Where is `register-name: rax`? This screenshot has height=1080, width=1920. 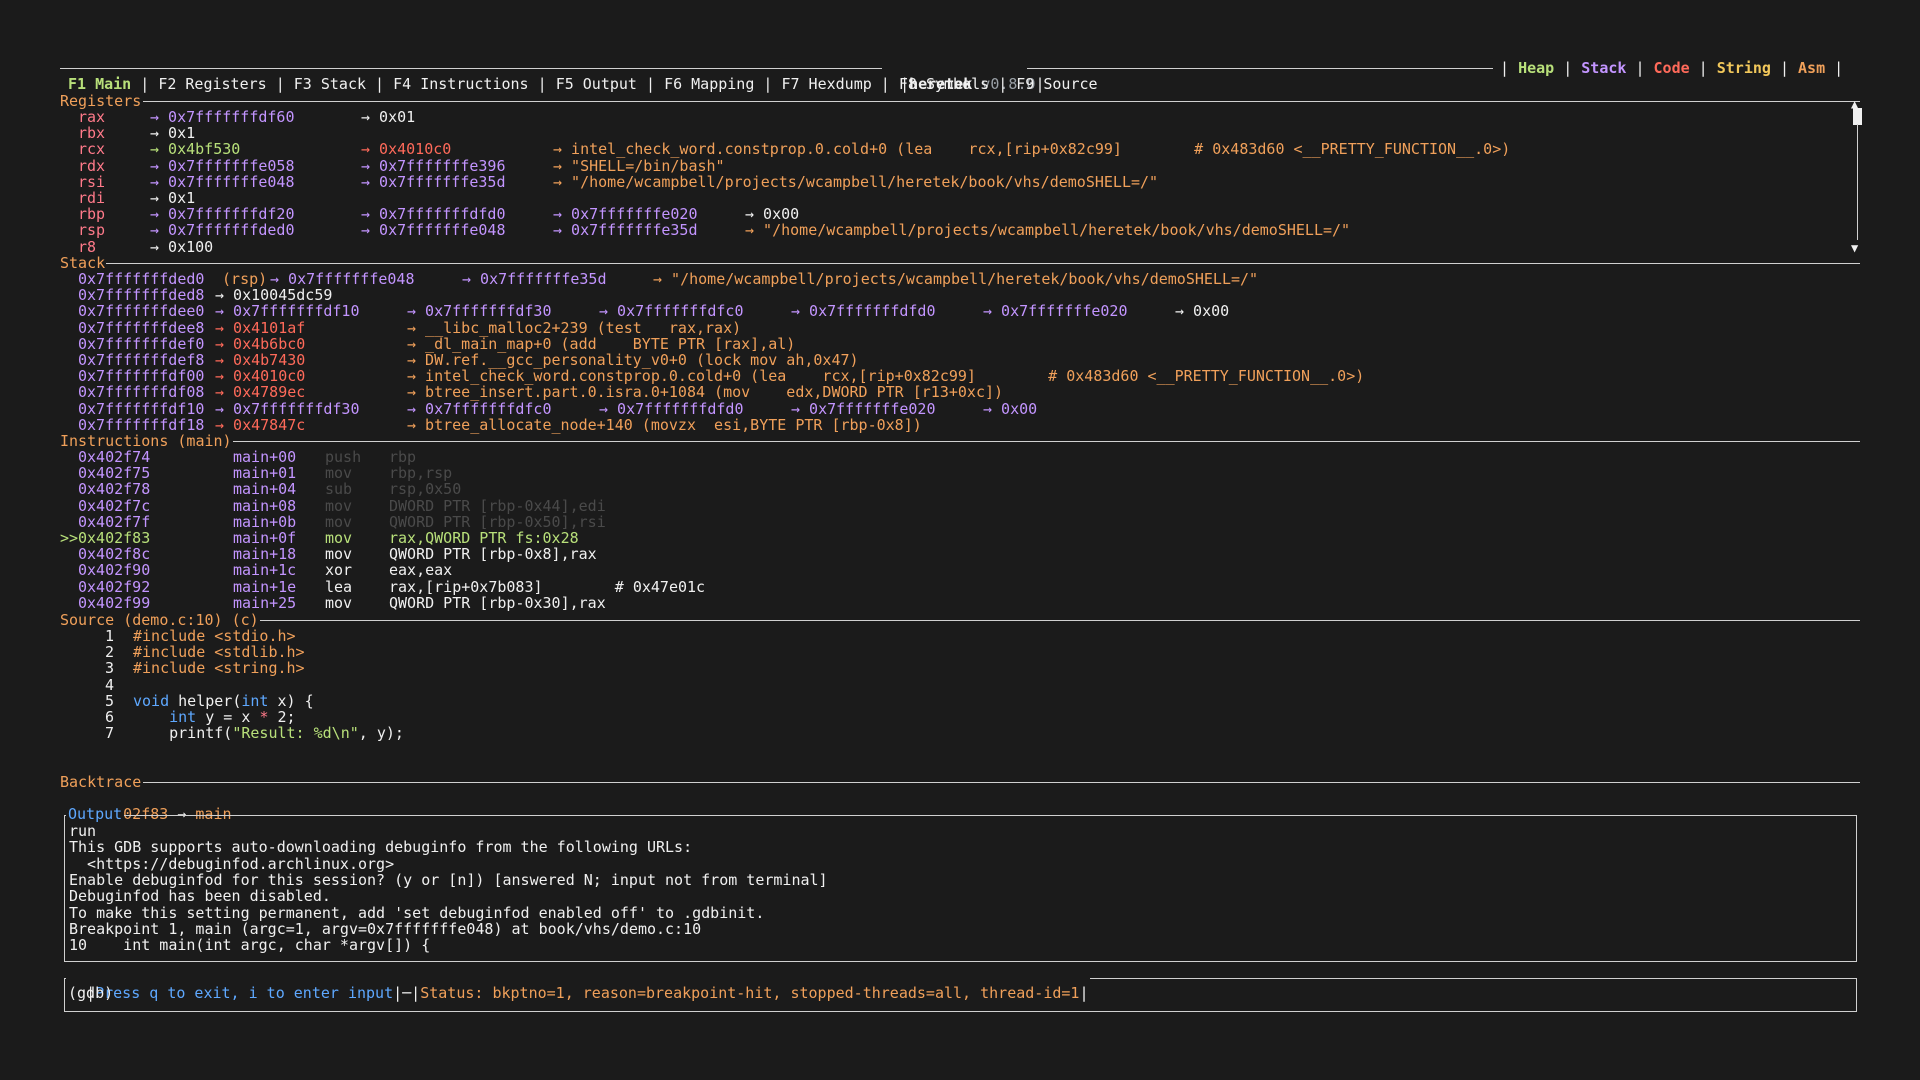 register-name: rax is located at coordinates (92, 117).